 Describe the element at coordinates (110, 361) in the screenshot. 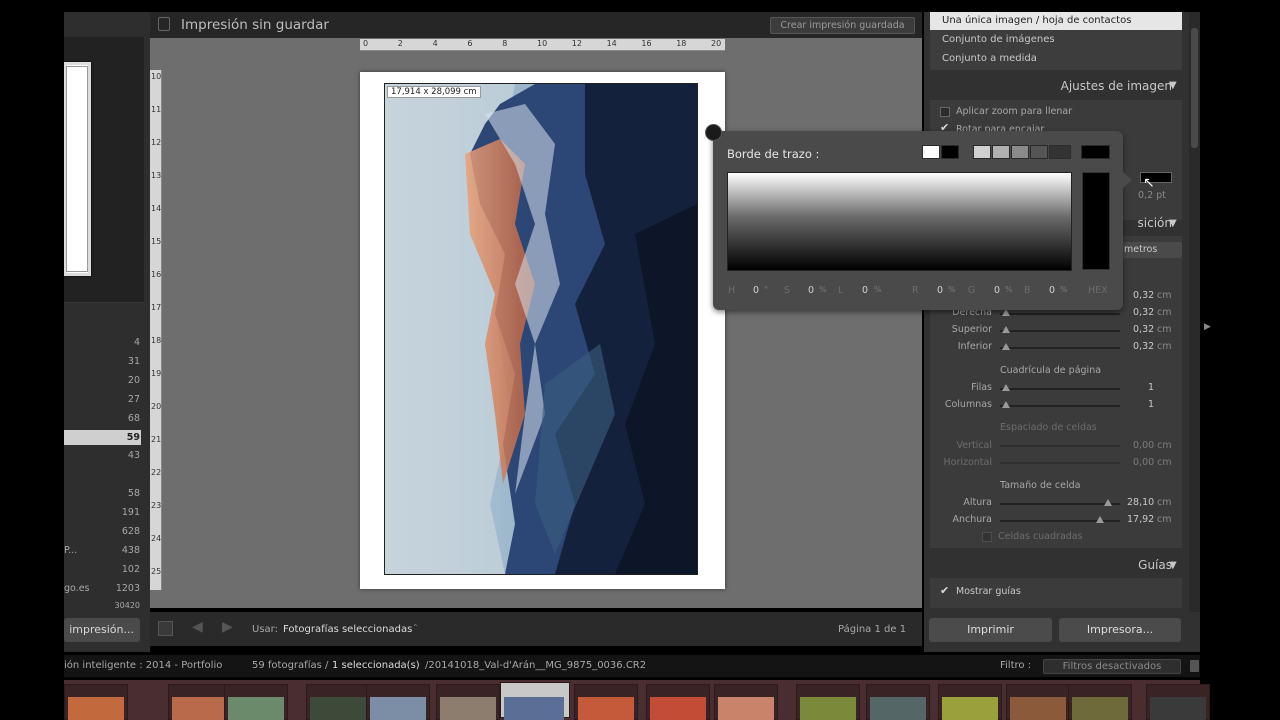

I see `collection-count: 31` at that location.